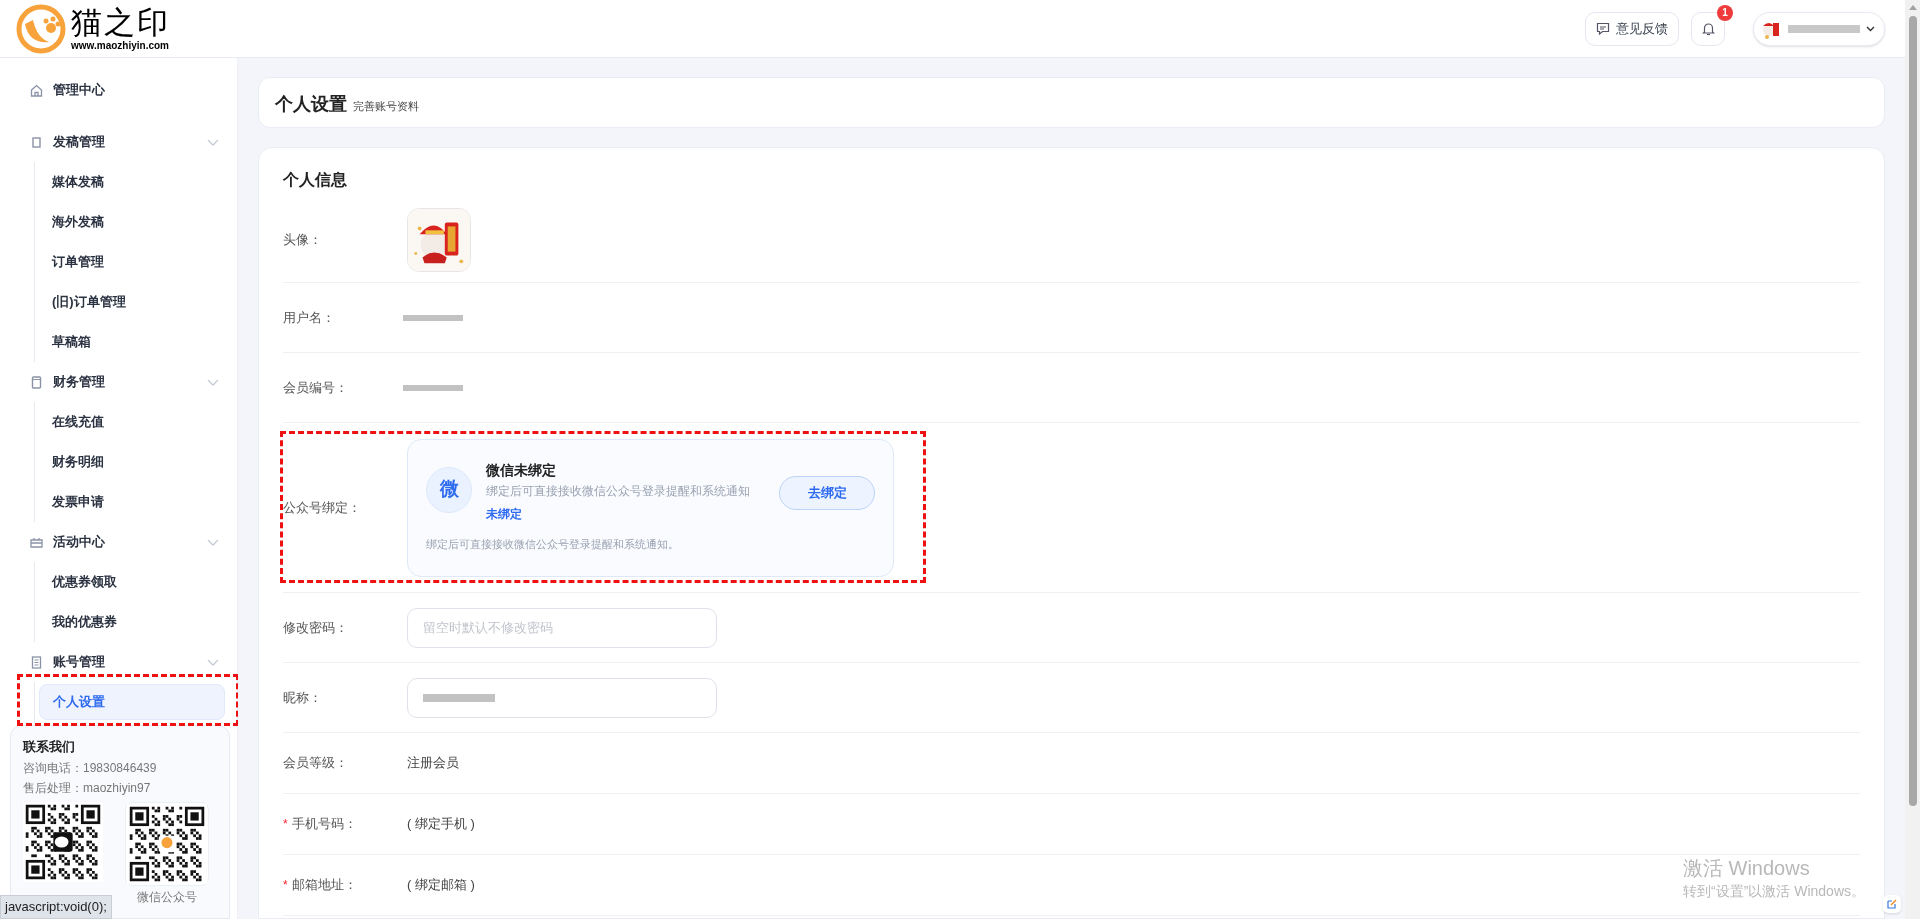 The height and width of the screenshot is (919, 1920). Describe the element at coordinates (322, 507) in the screenshot. I see `field-label: 公众号绑定：` at that location.